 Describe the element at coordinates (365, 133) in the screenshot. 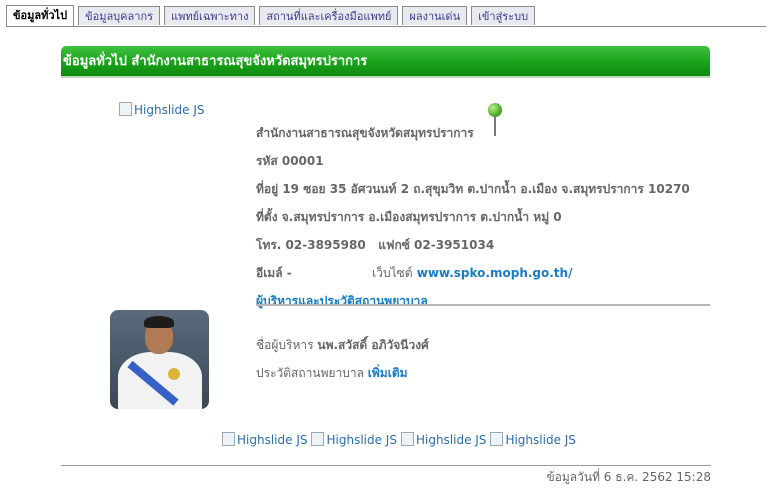

I see `org-name: สำนักงานสาธารณสุขจังหวัดสมุทรปราการ` at that location.